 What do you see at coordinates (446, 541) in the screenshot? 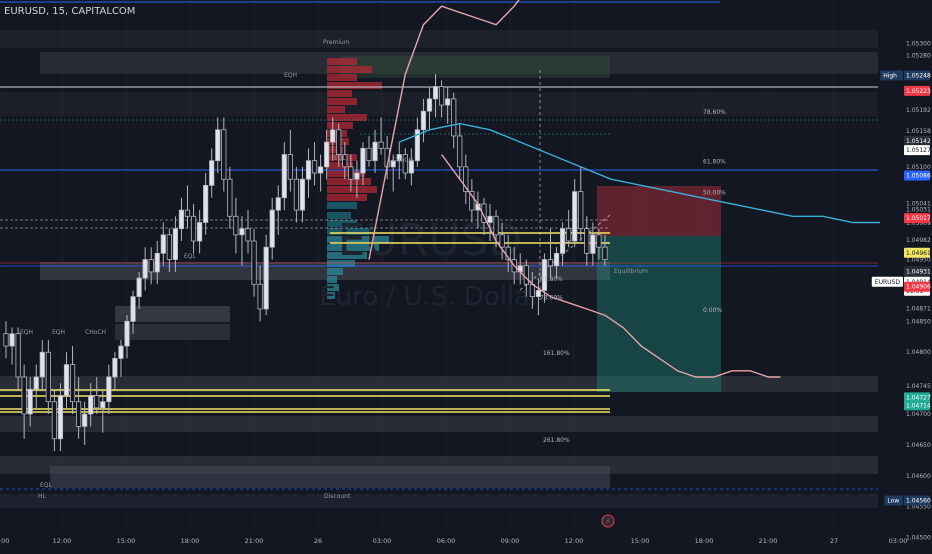
I see `x-tick-label: 06:00` at bounding box center [446, 541].